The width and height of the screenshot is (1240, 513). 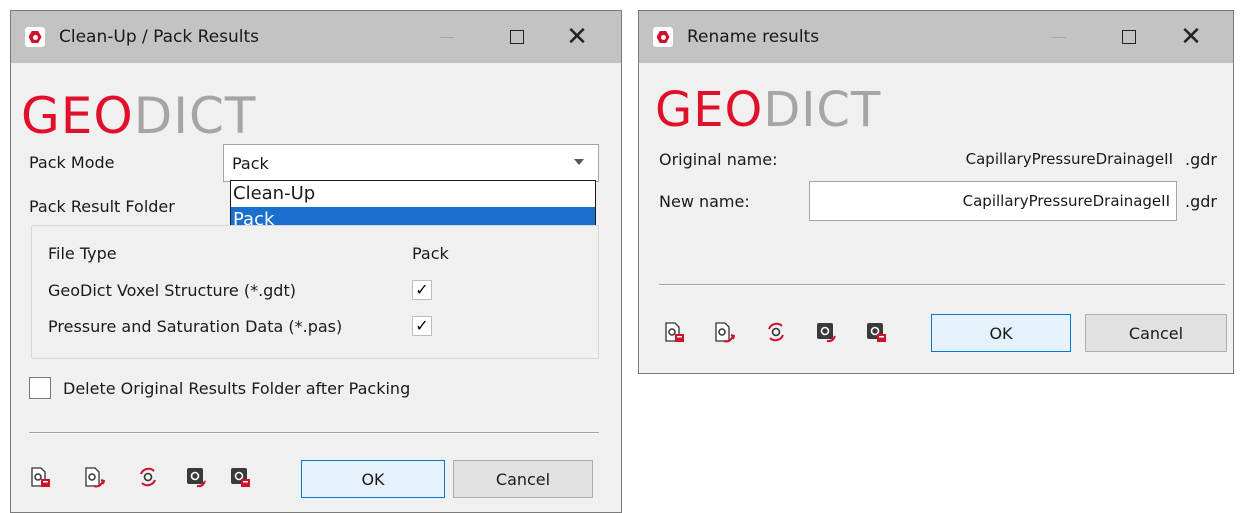 What do you see at coordinates (718, 159) in the screenshot?
I see `original-name-label: Original name:` at bounding box center [718, 159].